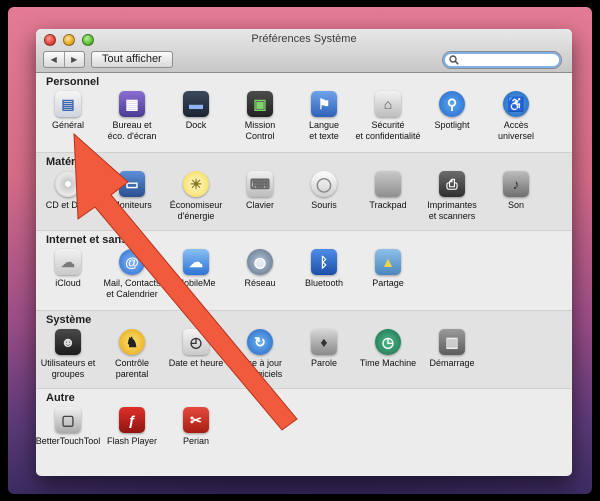 The height and width of the screenshot is (501, 600). I want to click on pref-pane-label: Flash Player, so click(132, 441).